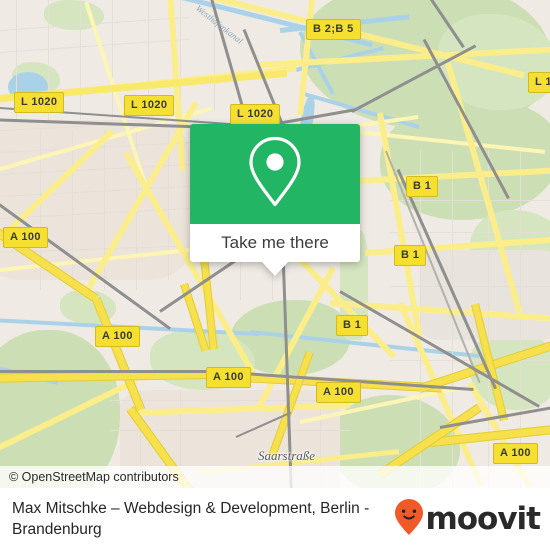 This screenshot has height=550, width=550. Describe the element at coordinates (287, 455) in the screenshot. I see `street-name-label: Saarstraße` at that location.